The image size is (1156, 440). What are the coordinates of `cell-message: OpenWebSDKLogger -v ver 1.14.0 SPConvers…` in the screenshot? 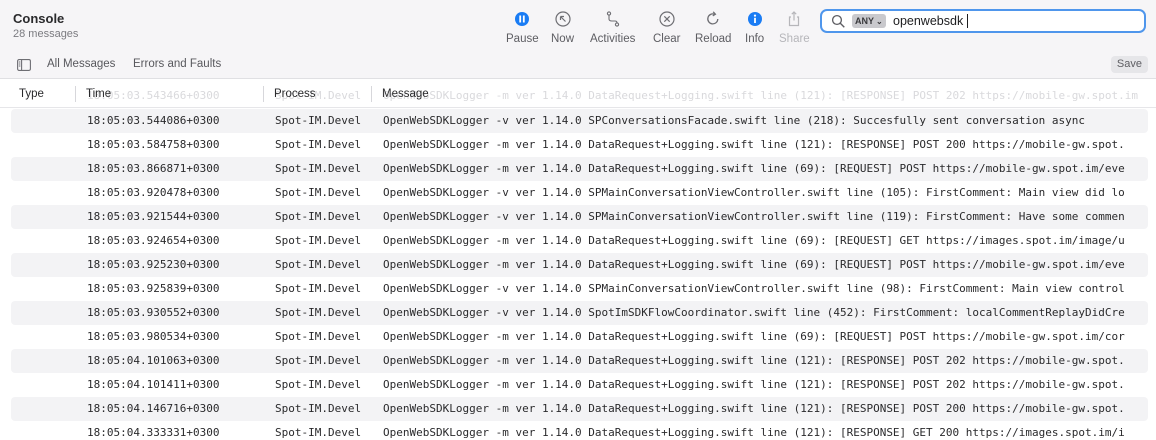 It's located at (734, 120).